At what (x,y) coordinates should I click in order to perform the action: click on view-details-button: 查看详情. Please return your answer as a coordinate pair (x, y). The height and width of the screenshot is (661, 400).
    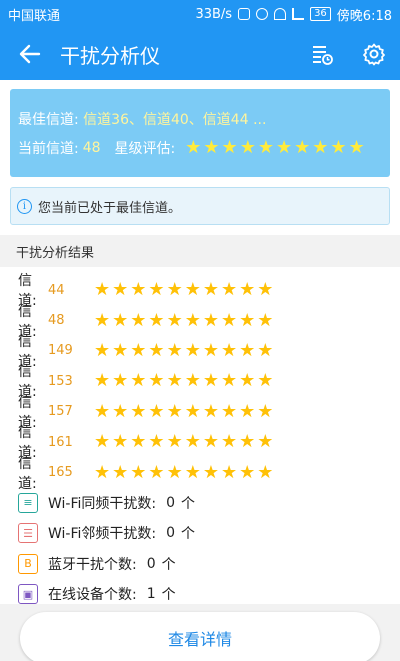
    Looking at the image, I should click on (200, 636).